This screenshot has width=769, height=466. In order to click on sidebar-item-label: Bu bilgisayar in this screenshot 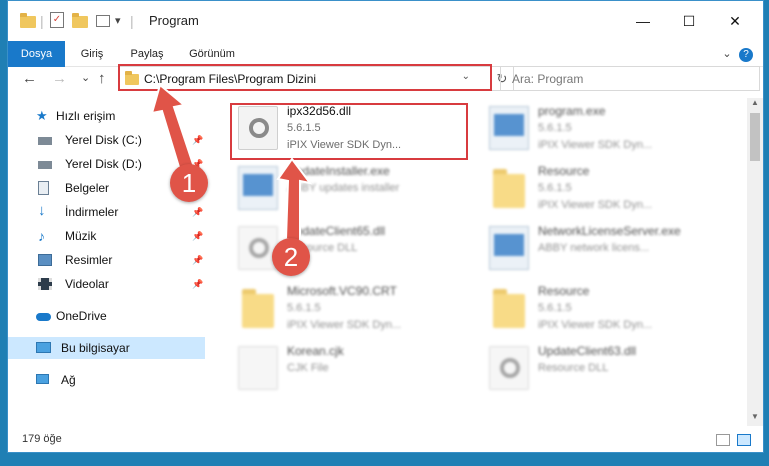, I will do `click(95, 348)`.